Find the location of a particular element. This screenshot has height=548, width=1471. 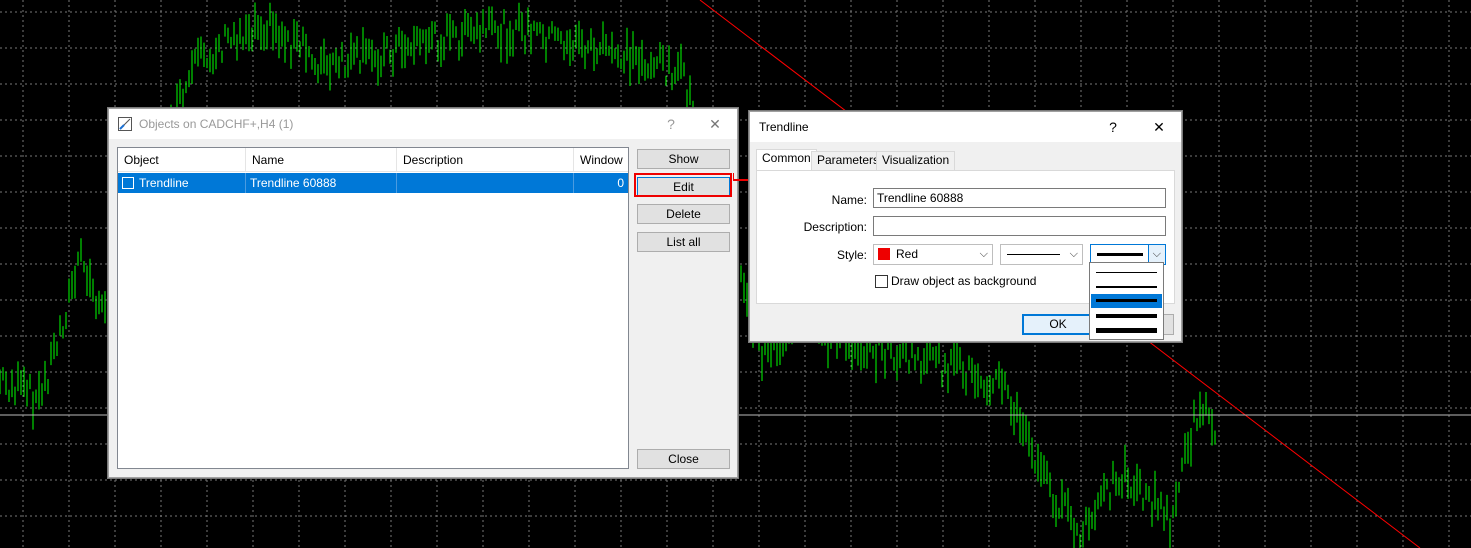

column-window: Window is located at coordinates (601, 160).